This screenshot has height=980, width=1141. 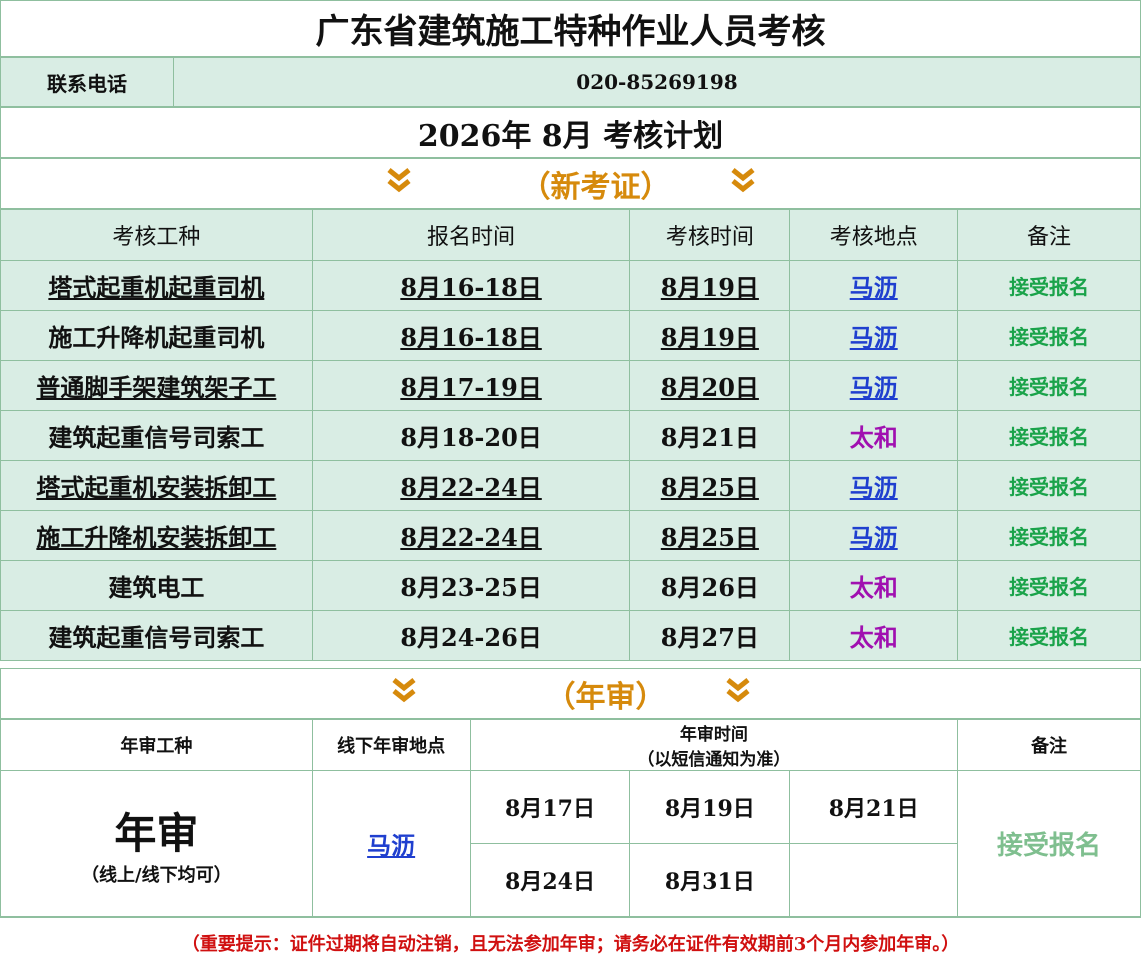 What do you see at coordinates (550, 807) in the screenshot?
I see `annual-date: 8月17日` at bounding box center [550, 807].